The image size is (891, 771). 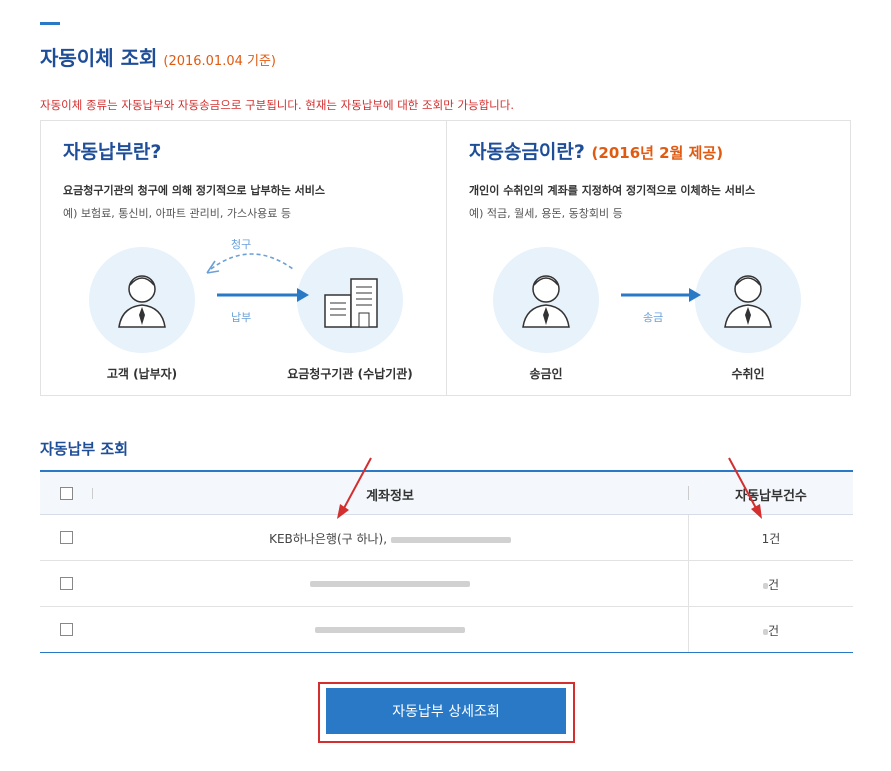 I want to click on transfer-arrow, so click(x=661, y=295).